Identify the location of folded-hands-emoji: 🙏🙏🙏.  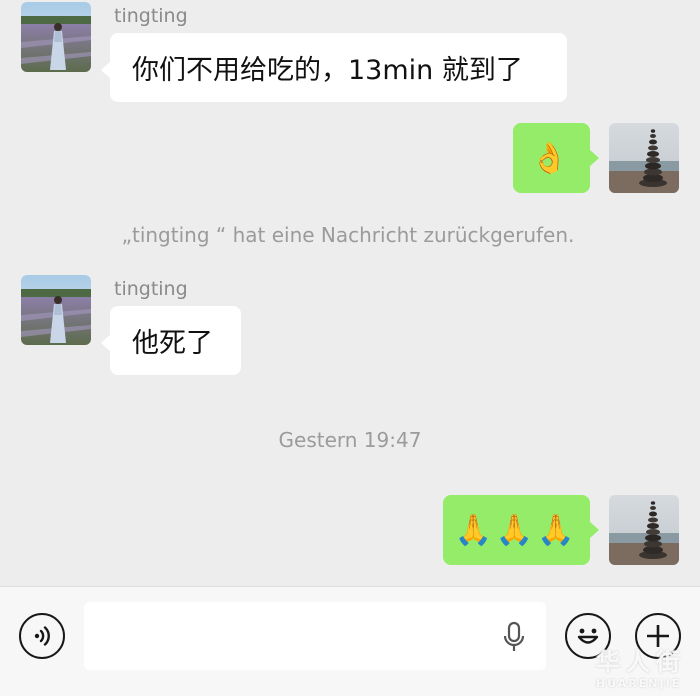
(516, 530).